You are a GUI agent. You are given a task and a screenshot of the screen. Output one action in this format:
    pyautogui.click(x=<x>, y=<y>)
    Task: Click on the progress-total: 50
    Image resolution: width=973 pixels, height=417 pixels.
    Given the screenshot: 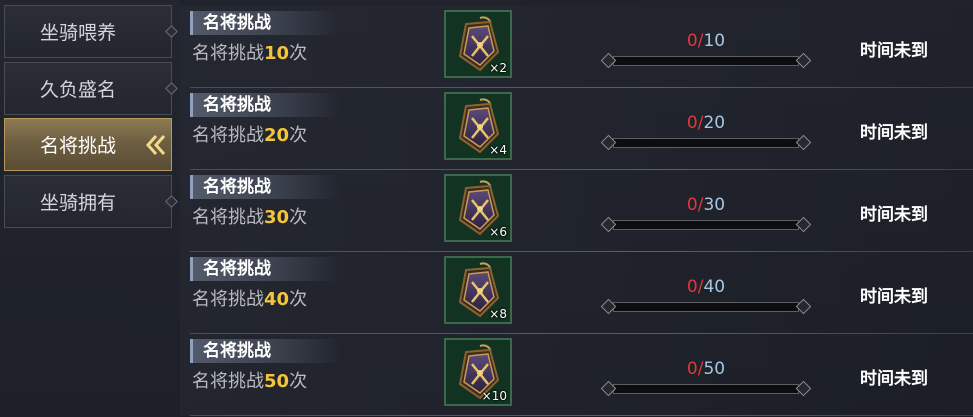 What is the action you would take?
    pyautogui.click(x=714, y=369)
    